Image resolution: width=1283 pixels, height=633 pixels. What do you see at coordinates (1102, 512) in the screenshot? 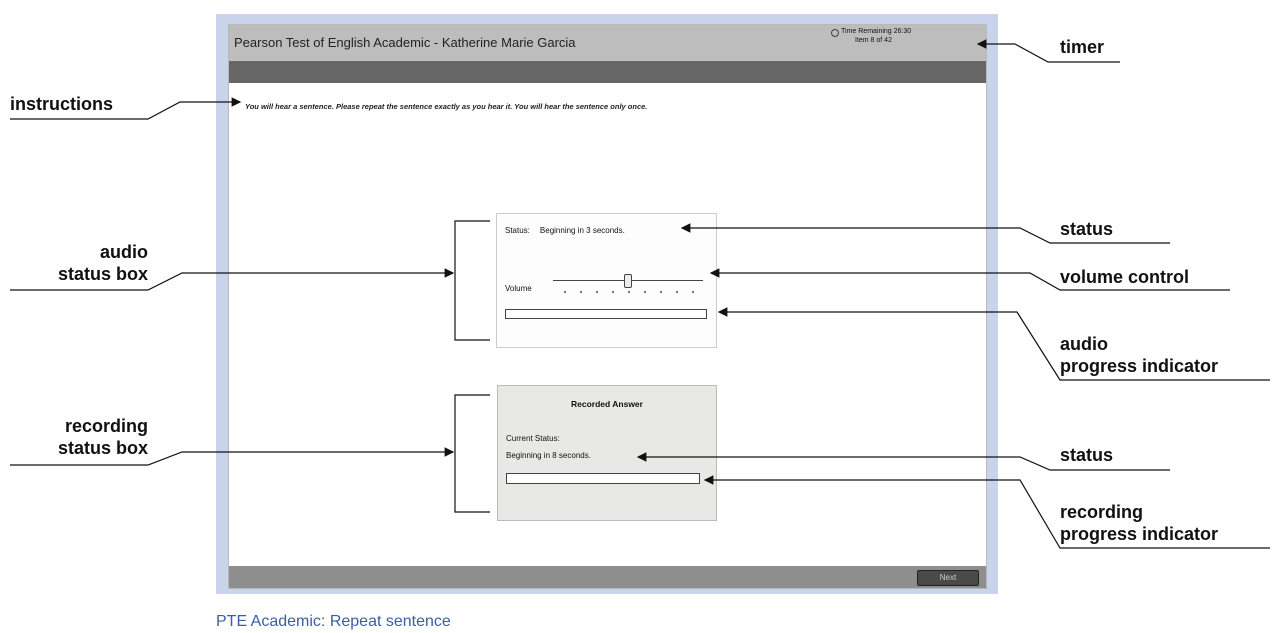
I see `recording-progress-annotation-line1: recording` at bounding box center [1102, 512].